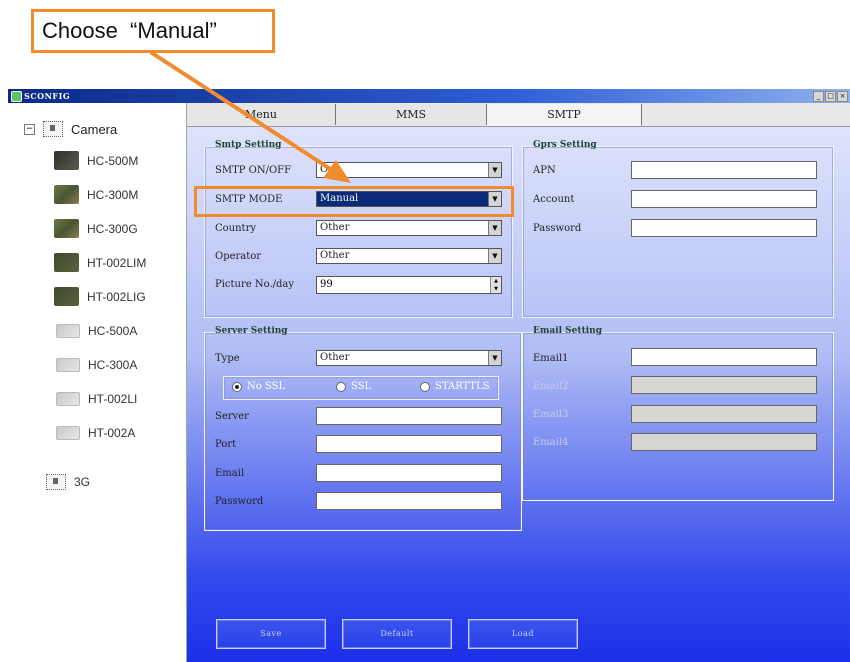  I want to click on radio-ssl: SSL, so click(353, 386).